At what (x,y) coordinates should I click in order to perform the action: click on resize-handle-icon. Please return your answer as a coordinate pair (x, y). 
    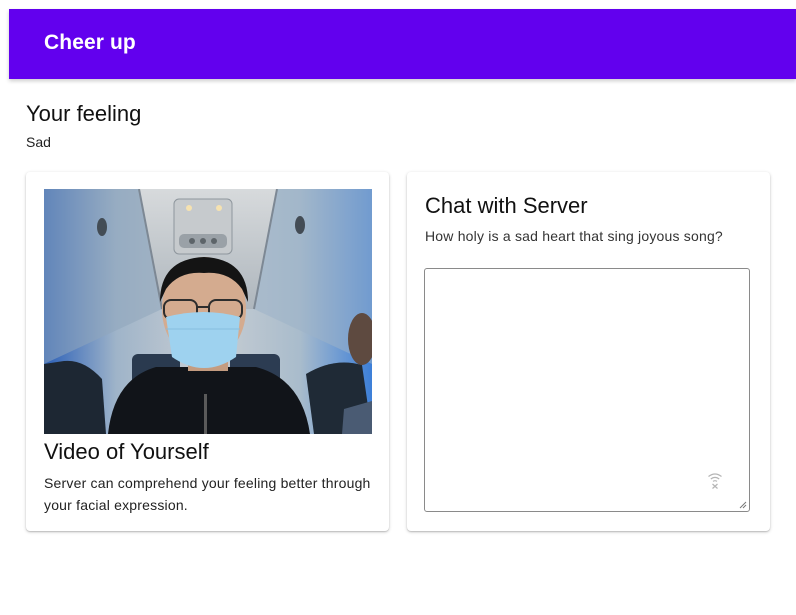
    Looking at the image, I should click on (743, 505).